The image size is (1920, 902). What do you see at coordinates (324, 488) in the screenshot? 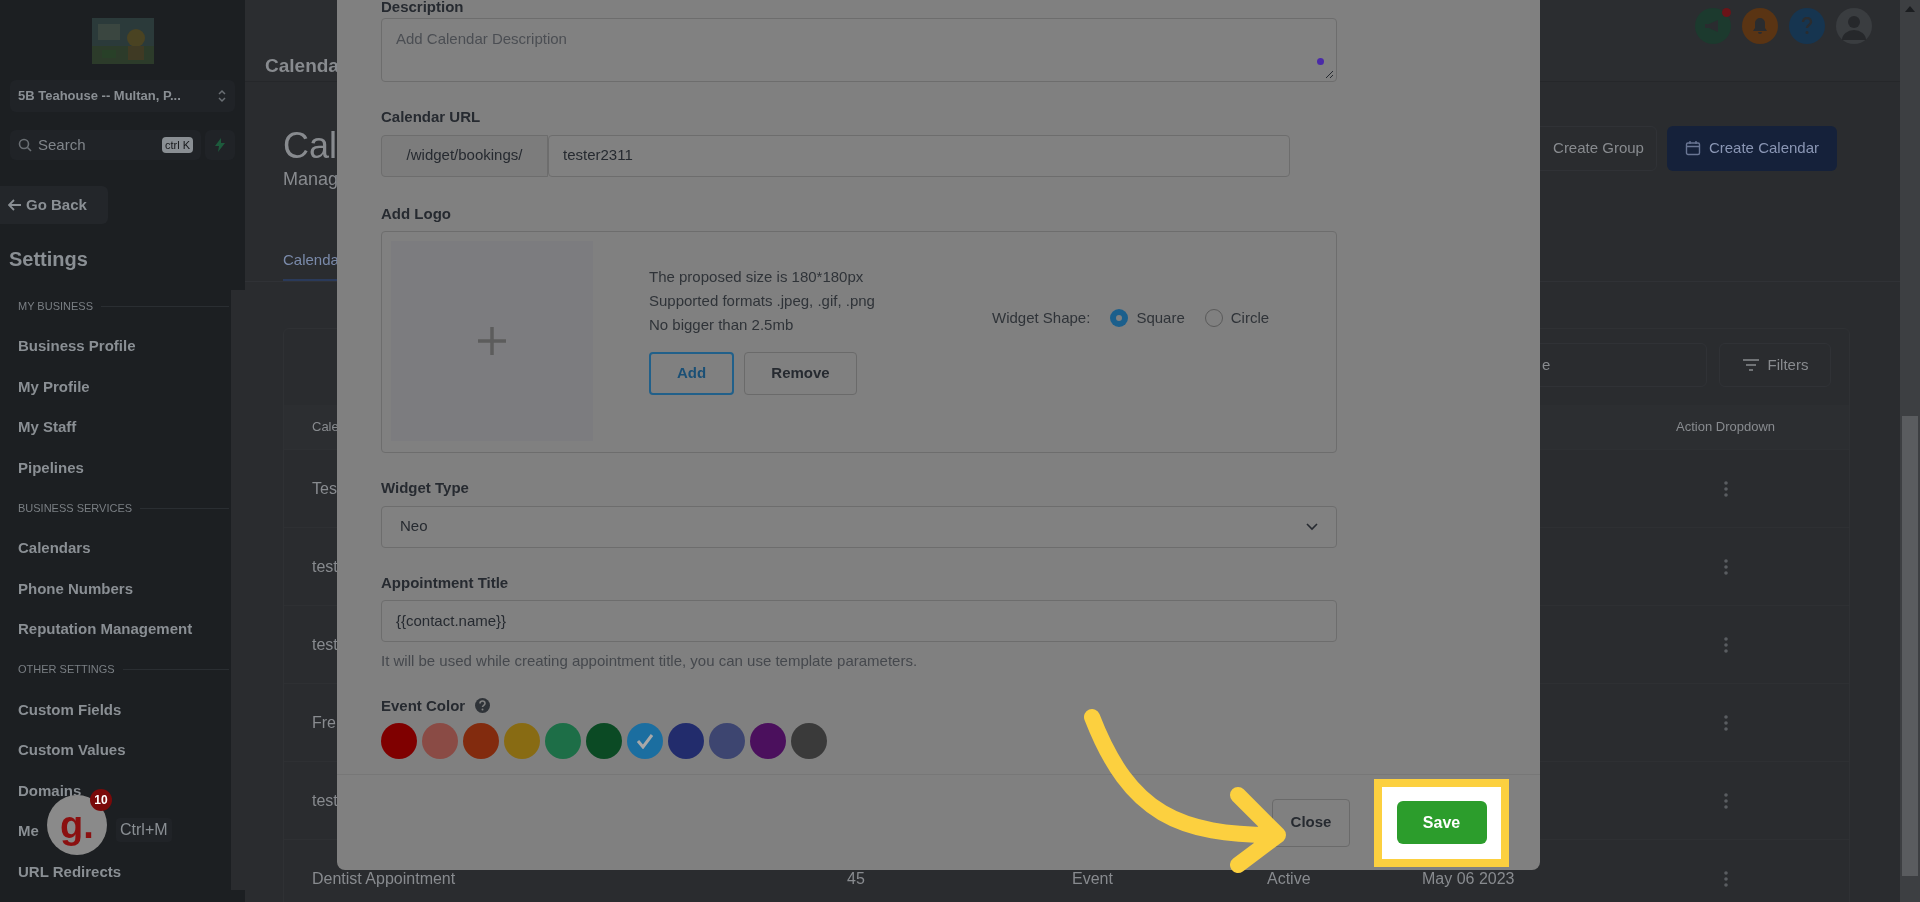
I see `table-cell-text: Tes` at bounding box center [324, 488].